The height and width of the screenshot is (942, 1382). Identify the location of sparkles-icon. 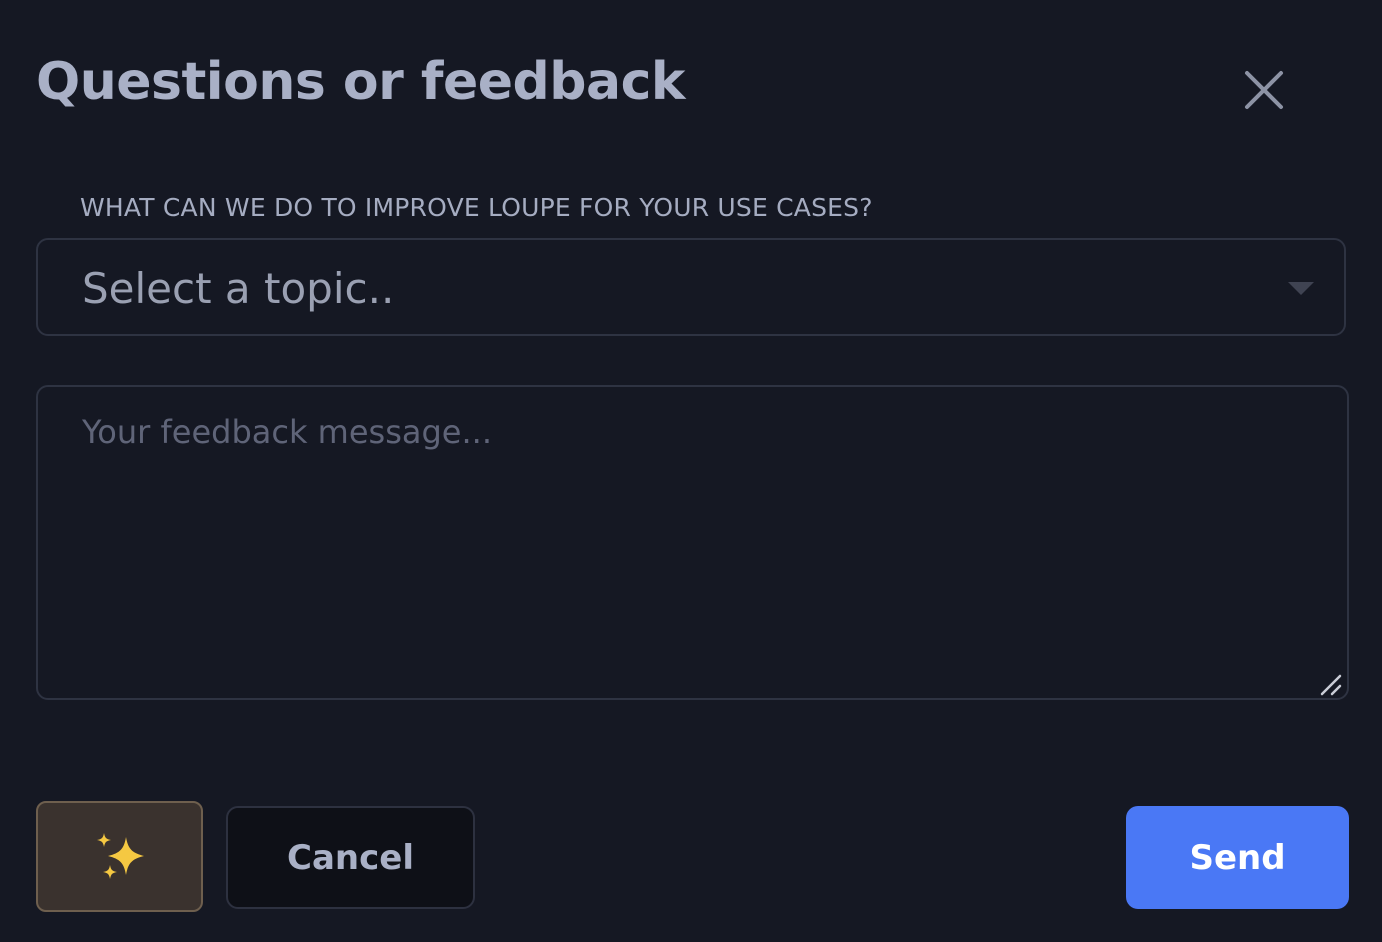
(120, 856).